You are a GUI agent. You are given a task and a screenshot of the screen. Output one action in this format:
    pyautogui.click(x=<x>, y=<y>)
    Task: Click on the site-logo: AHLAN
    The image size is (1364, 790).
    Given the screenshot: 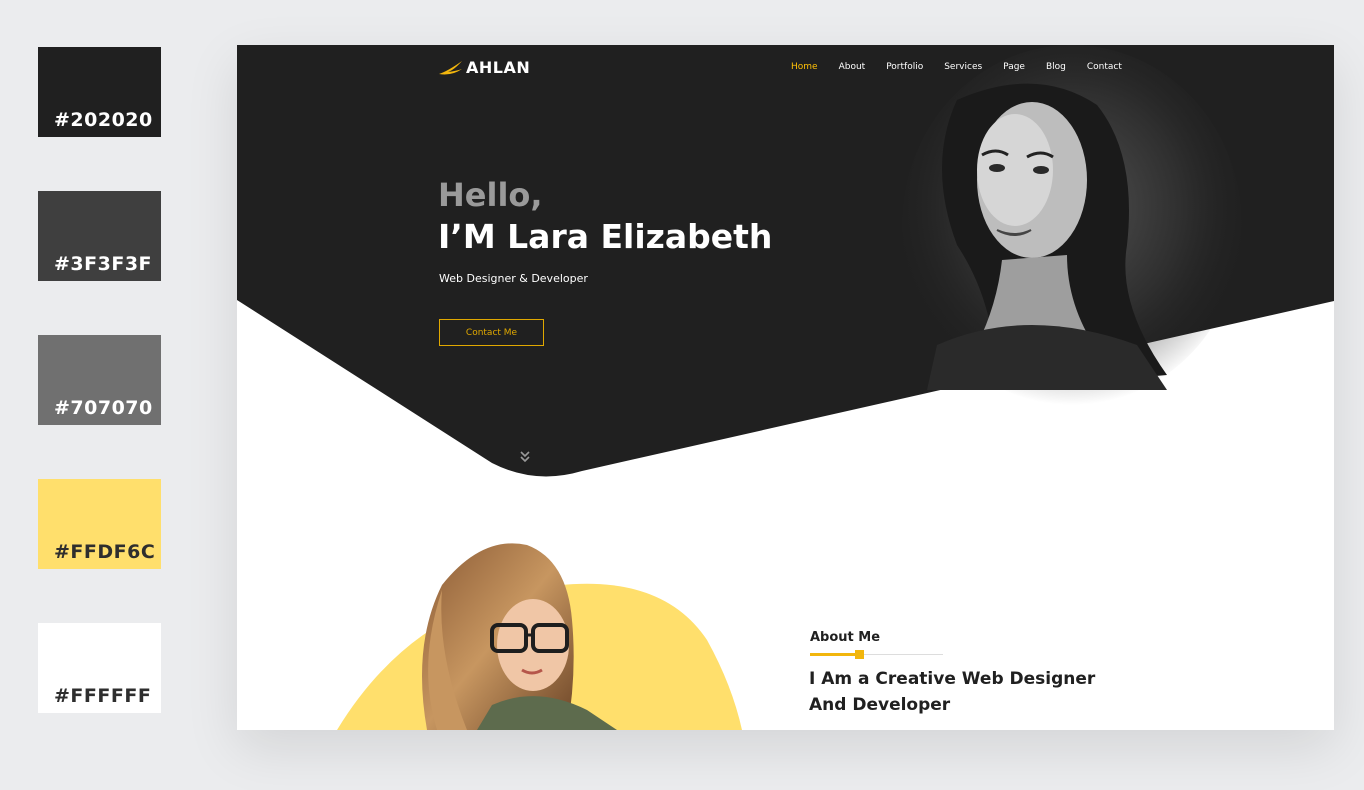 What is the action you would take?
    pyautogui.click(x=484, y=67)
    